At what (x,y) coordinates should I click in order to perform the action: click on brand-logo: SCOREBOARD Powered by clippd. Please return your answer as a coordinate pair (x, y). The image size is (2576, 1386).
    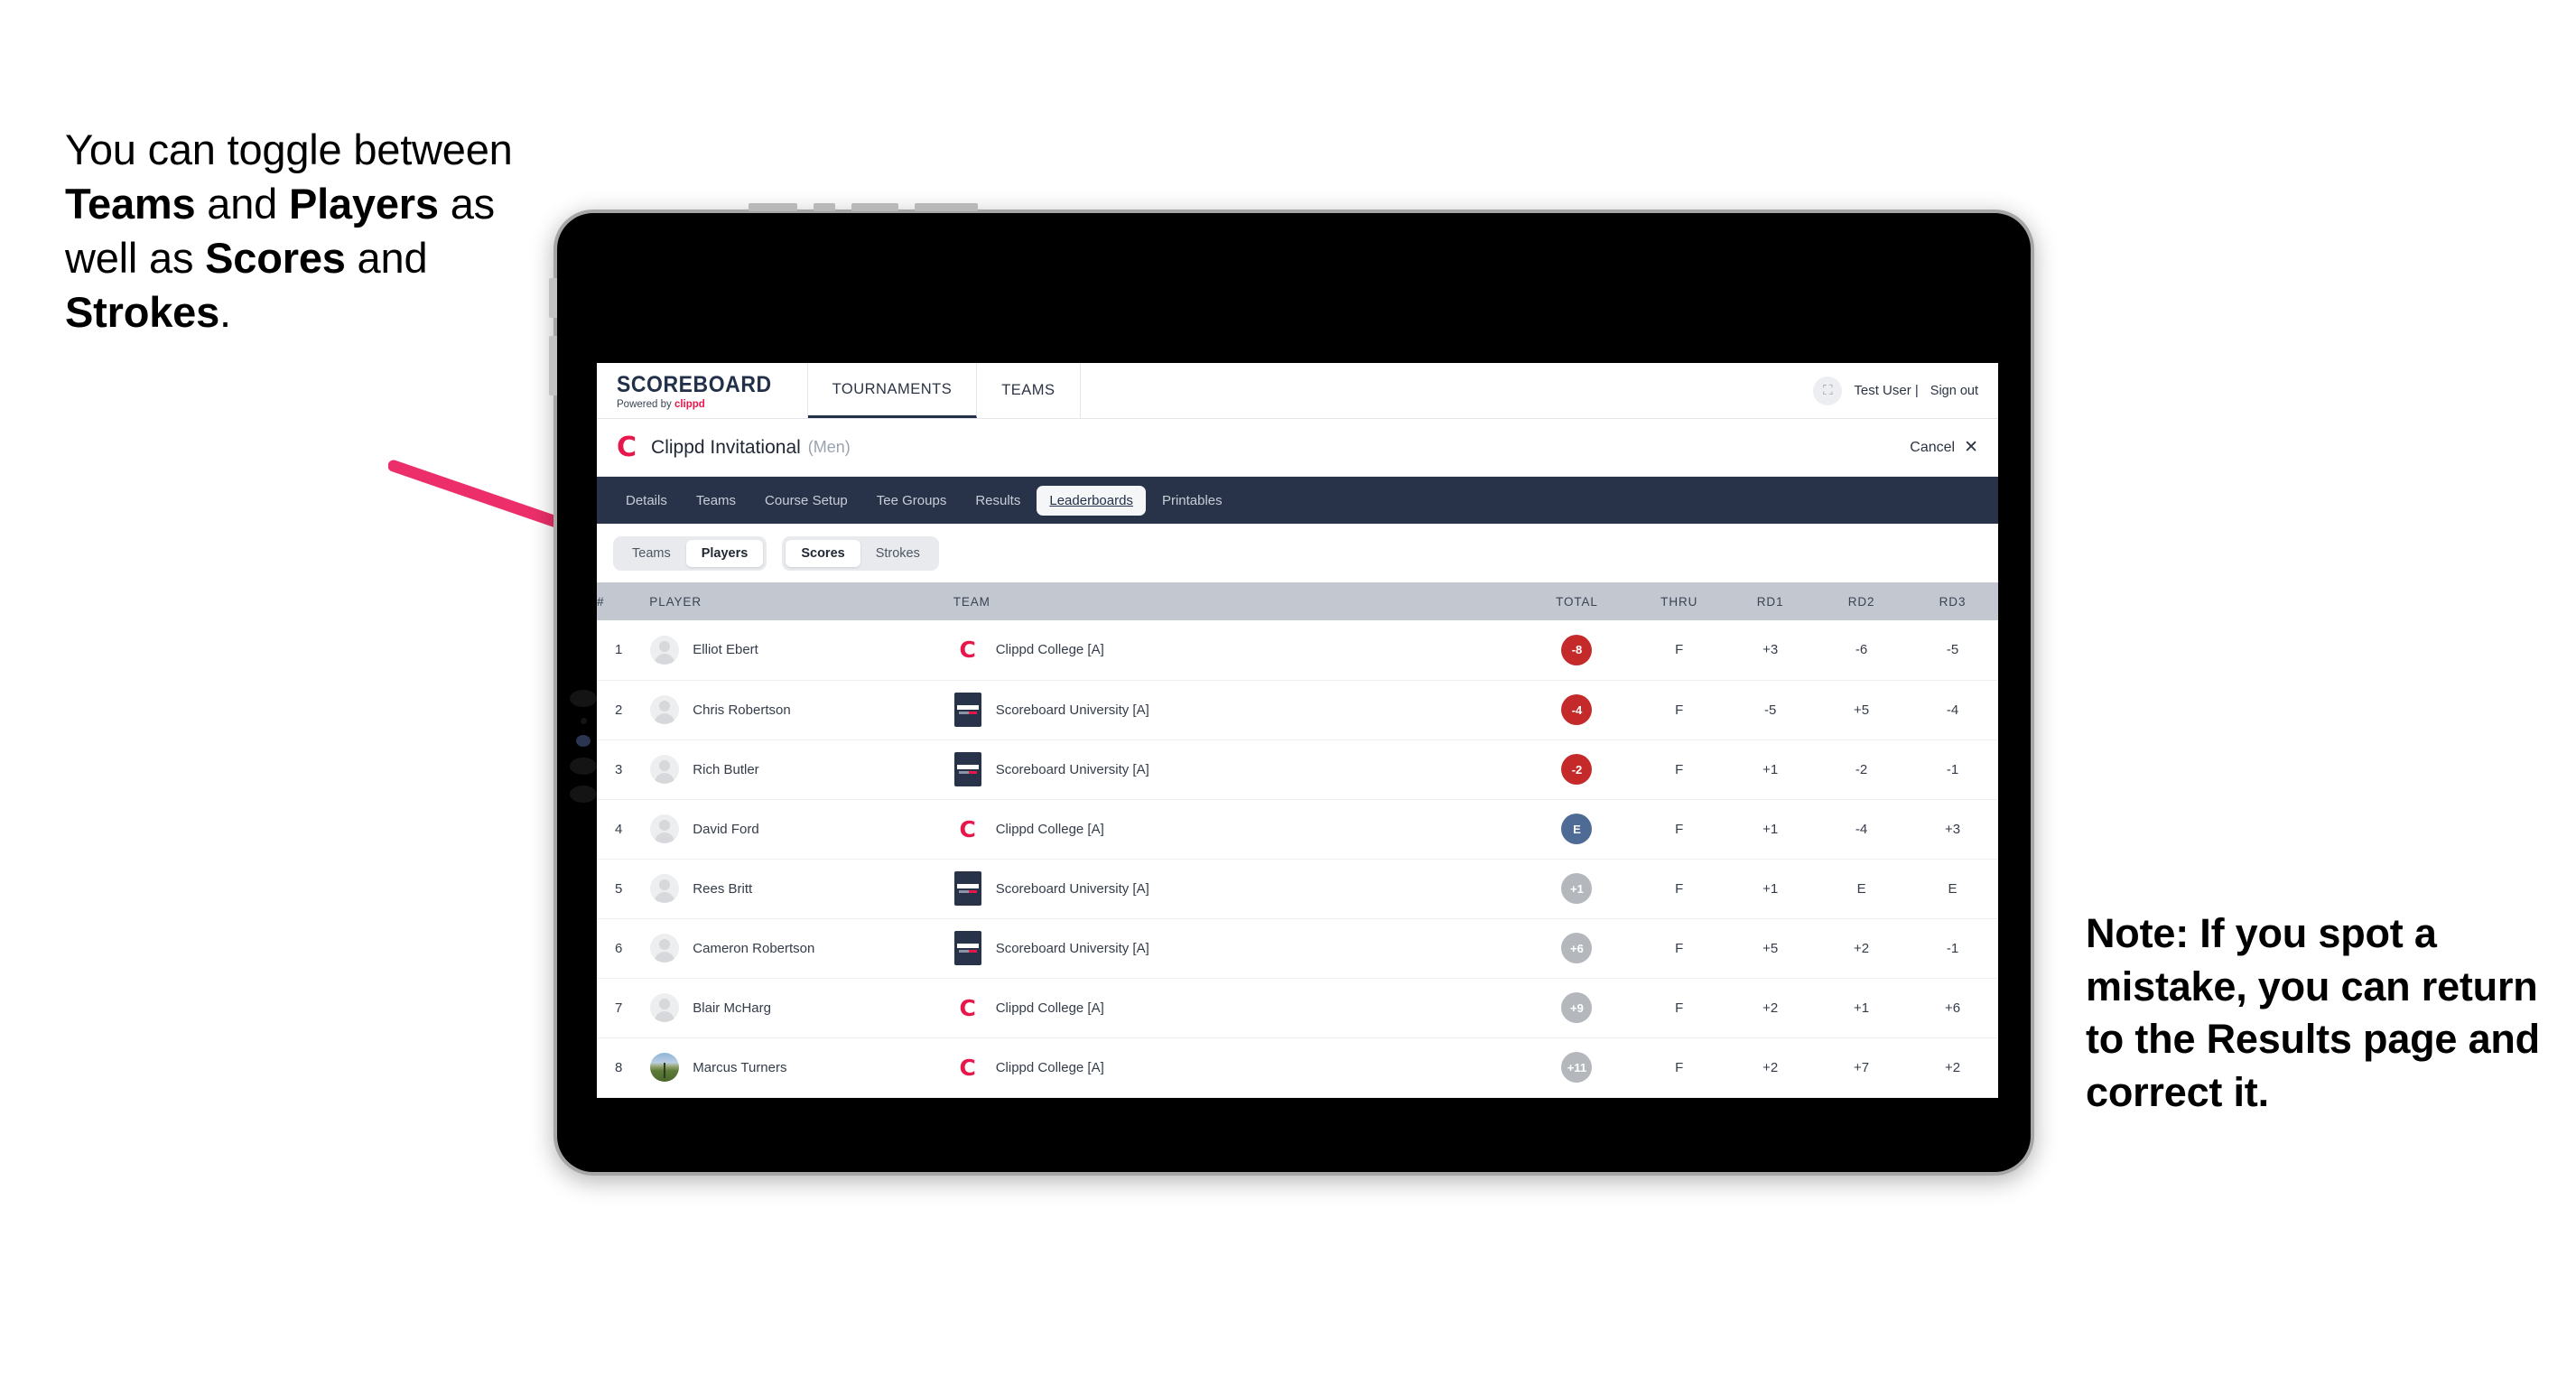
    Looking at the image, I should click on (702, 390).